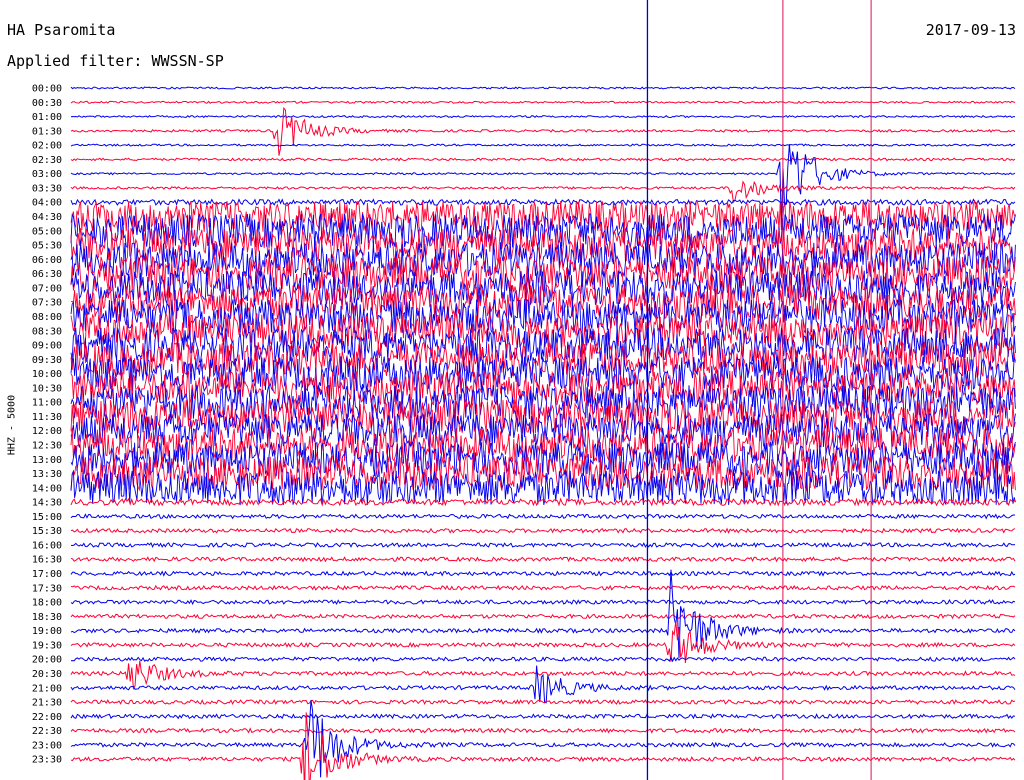 Image resolution: width=1024 pixels, height=780 pixels. Describe the element at coordinates (47, 303) in the screenshot. I see `row-tick-label: 07:30` at that location.